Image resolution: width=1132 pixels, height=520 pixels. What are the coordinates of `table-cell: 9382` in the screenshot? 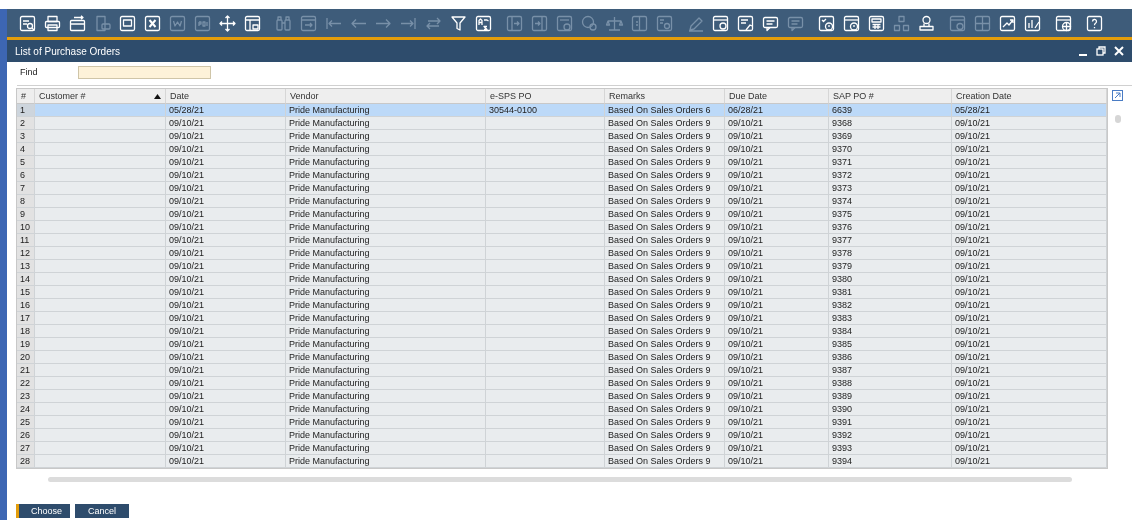 It's located at (890, 305).